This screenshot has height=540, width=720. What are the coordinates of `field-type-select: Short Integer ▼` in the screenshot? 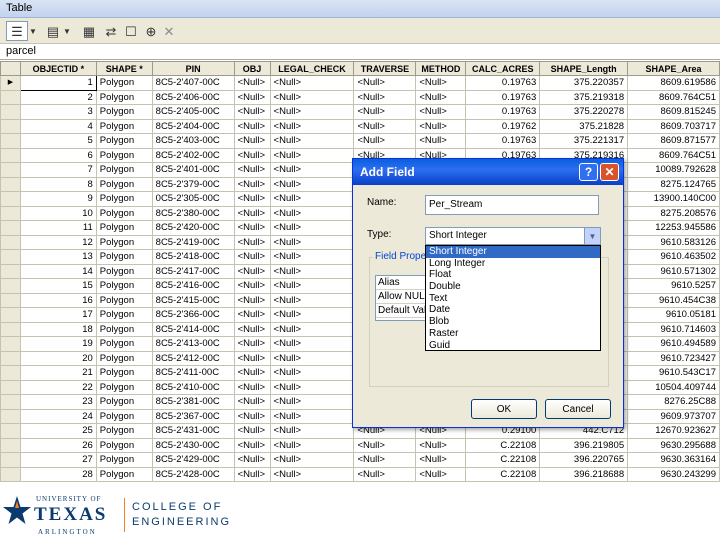 It's located at (513, 236).